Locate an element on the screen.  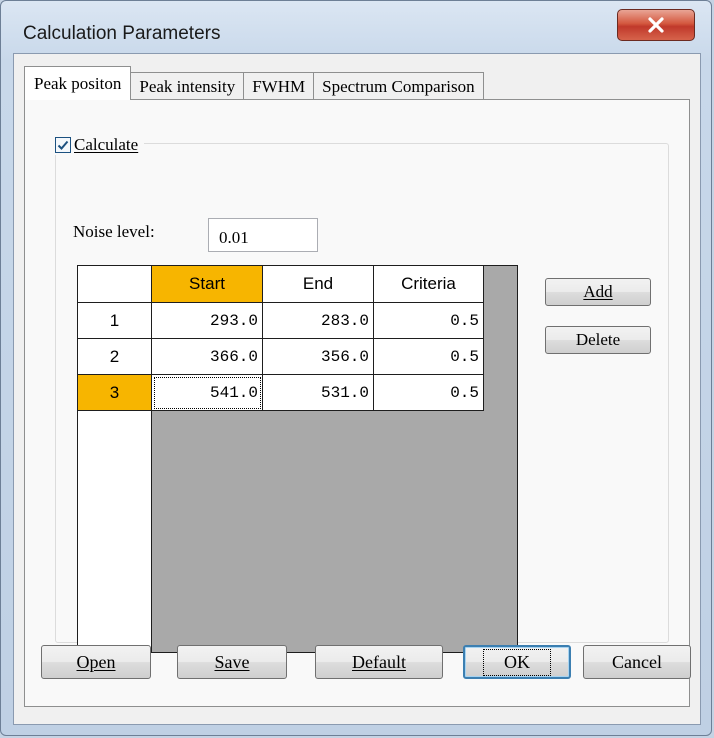
save-button-label: Save is located at coordinates (232, 661).